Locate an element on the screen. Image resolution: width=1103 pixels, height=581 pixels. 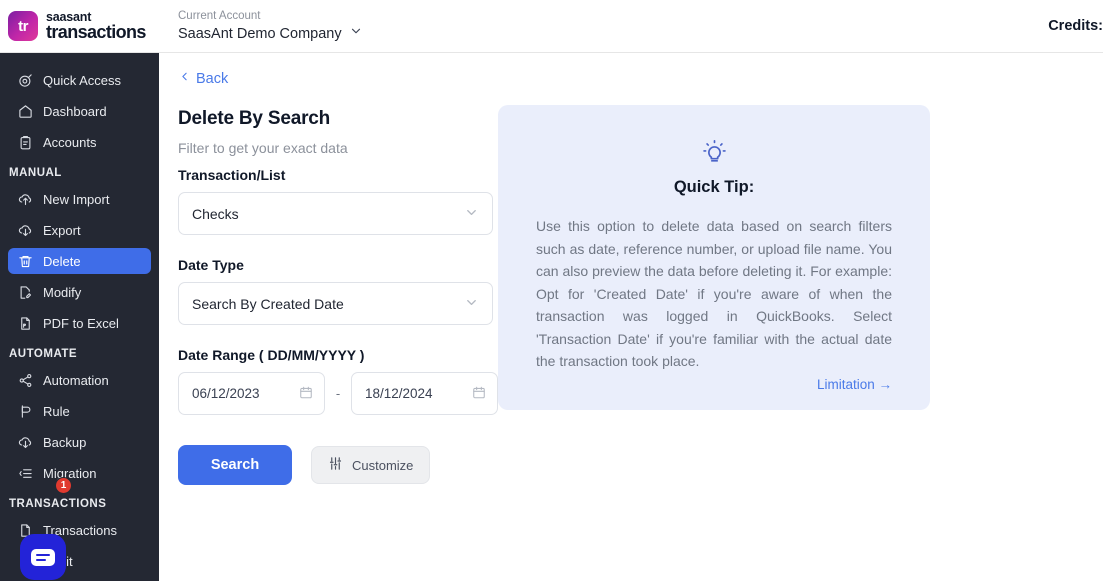
date-to-input: 18/12/2024 is located at coordinates (424, 393).